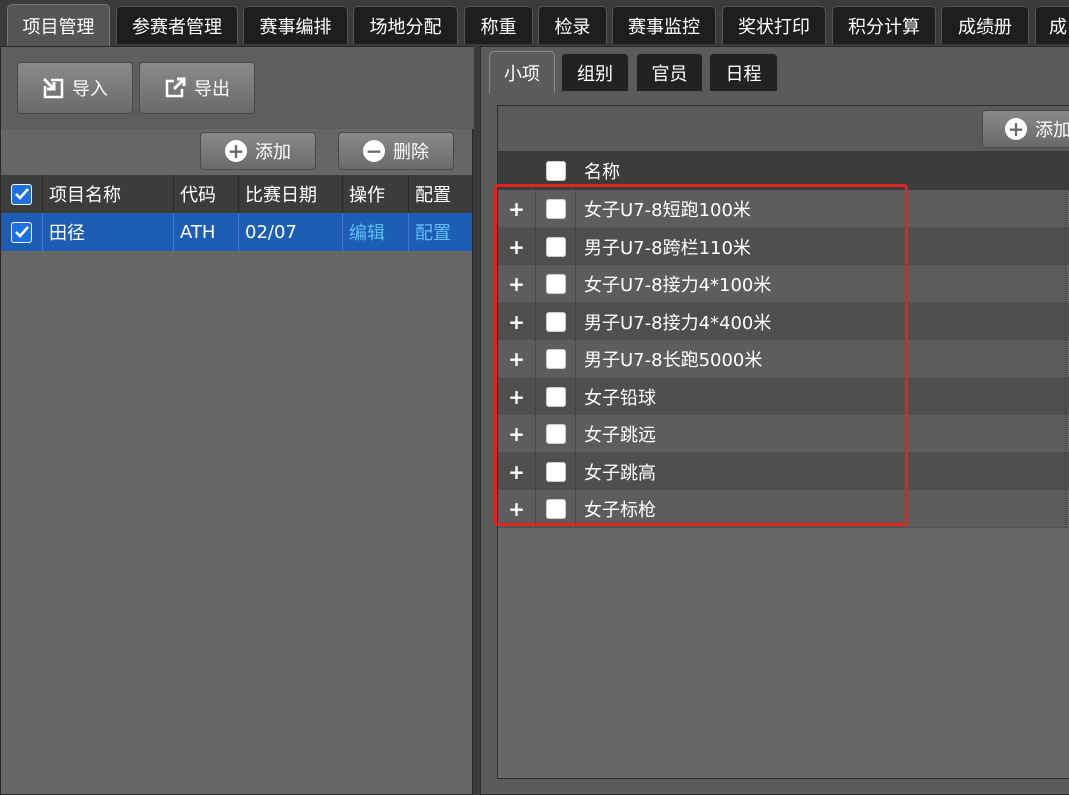 This screenshot has height=795, width=1069. I want to click on item-name: 男子U7-8长跑5000米, so click(821, 358).